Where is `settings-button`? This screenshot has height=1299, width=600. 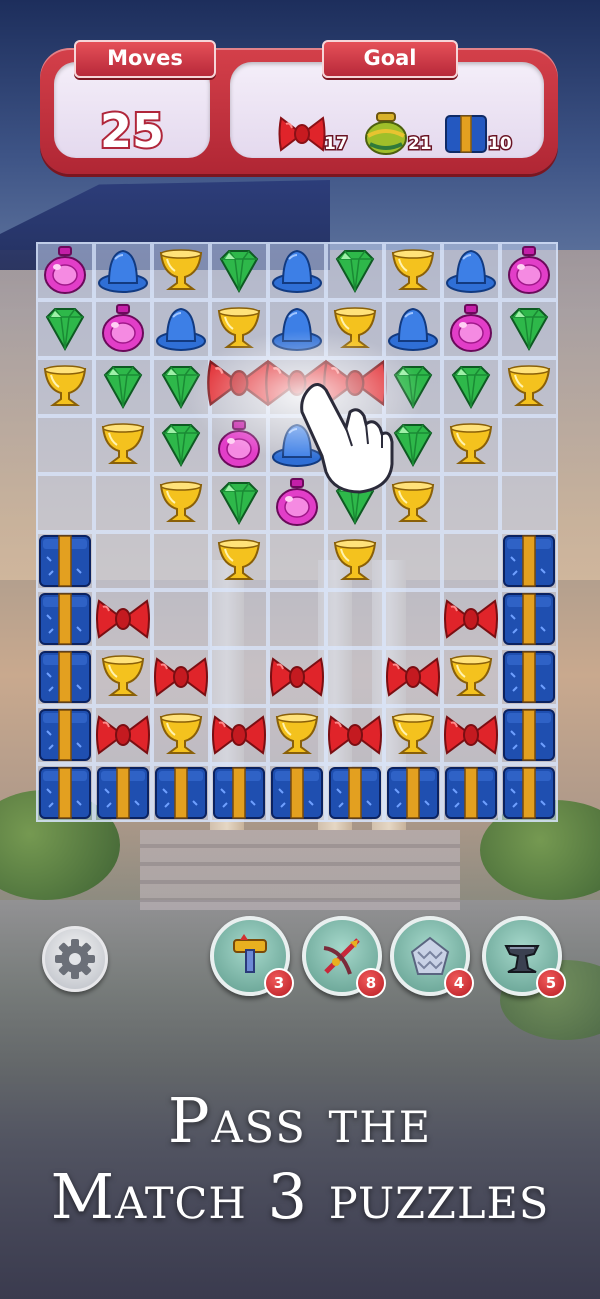 settings-button is located at coordinates (75, 959).